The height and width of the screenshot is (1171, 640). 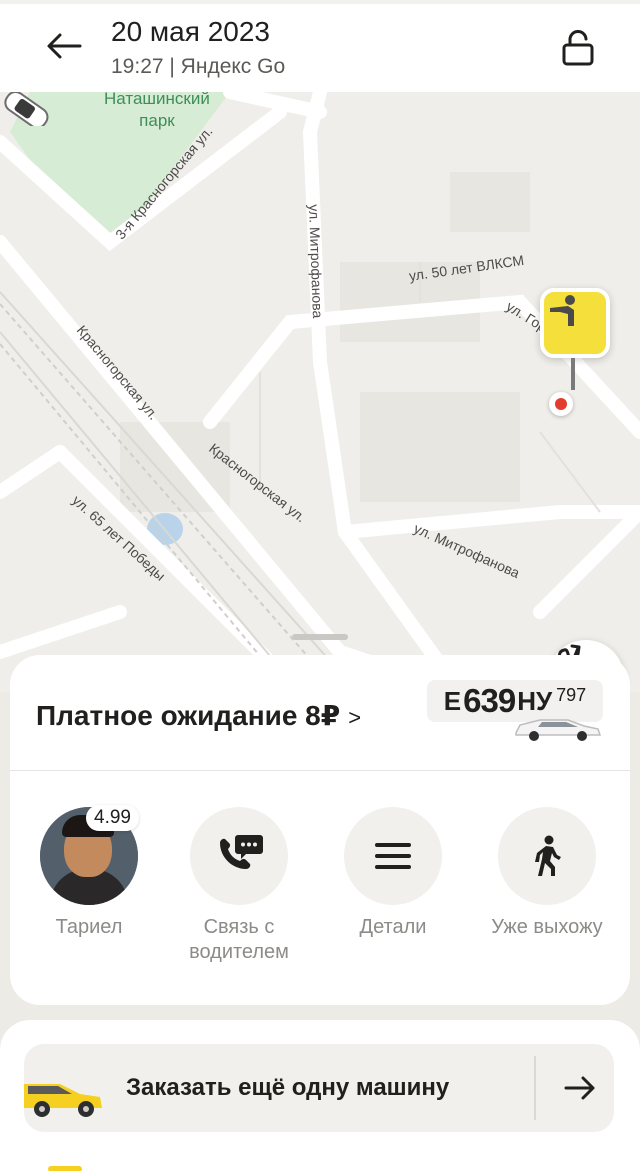 I want to click on order-more-card: Заказать ещё одну машину, so click(x=320, y=1095).